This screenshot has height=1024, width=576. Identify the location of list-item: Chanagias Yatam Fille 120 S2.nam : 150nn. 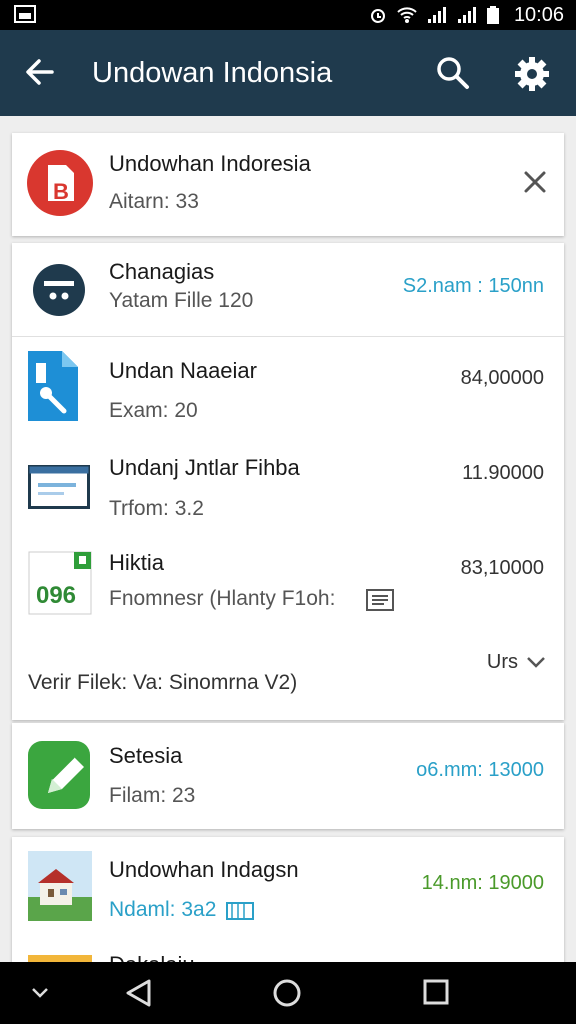
(288, 289).